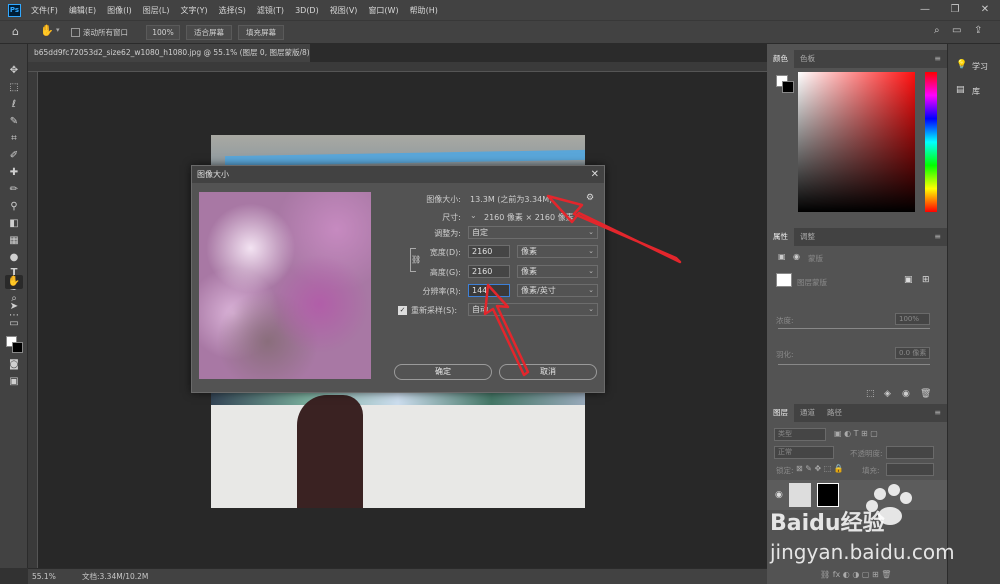  I want to click on library-label: 库, so click(976, 91).